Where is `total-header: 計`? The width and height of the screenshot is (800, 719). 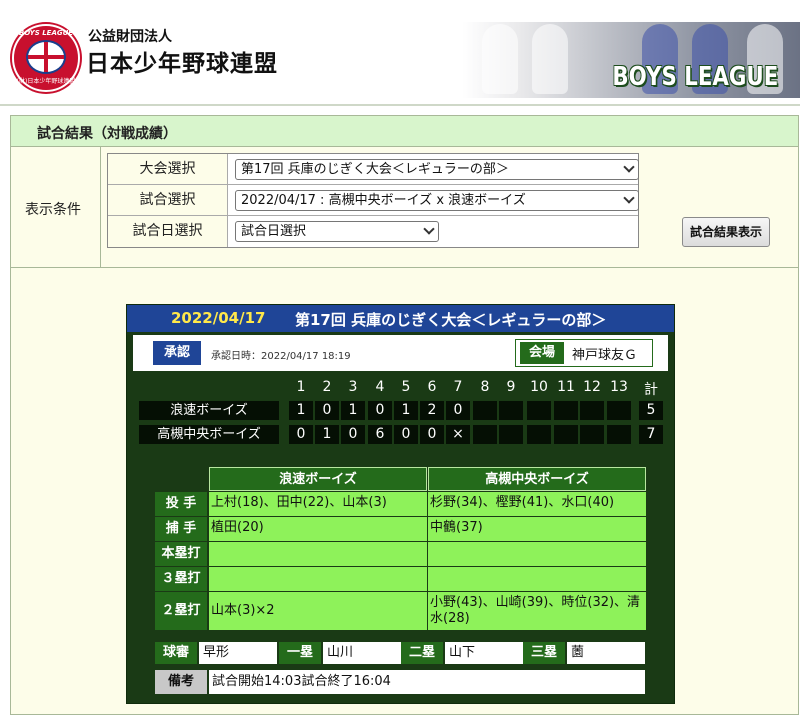 total-header: 計 is located at coordinates (651, 390).